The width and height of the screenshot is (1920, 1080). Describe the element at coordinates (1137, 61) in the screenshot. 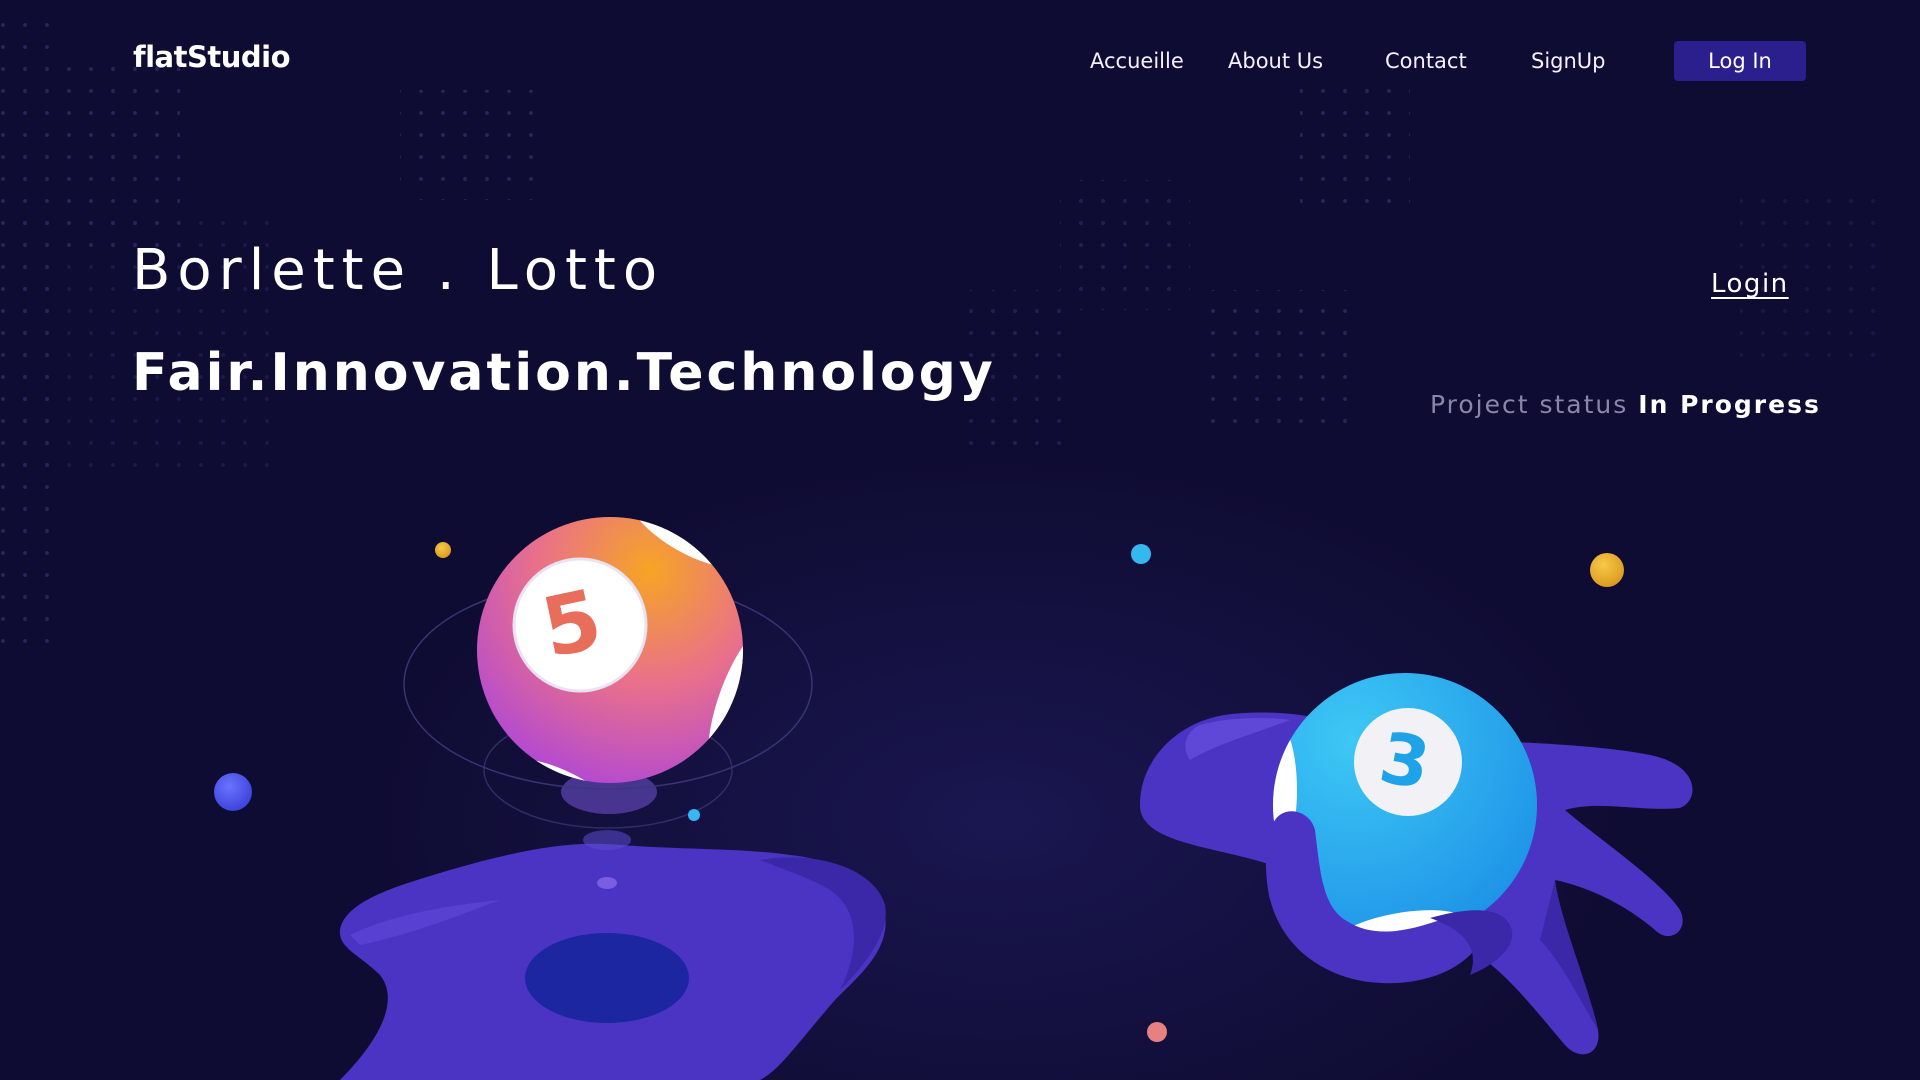

I see `nav-accueille: Accueille` at that location.